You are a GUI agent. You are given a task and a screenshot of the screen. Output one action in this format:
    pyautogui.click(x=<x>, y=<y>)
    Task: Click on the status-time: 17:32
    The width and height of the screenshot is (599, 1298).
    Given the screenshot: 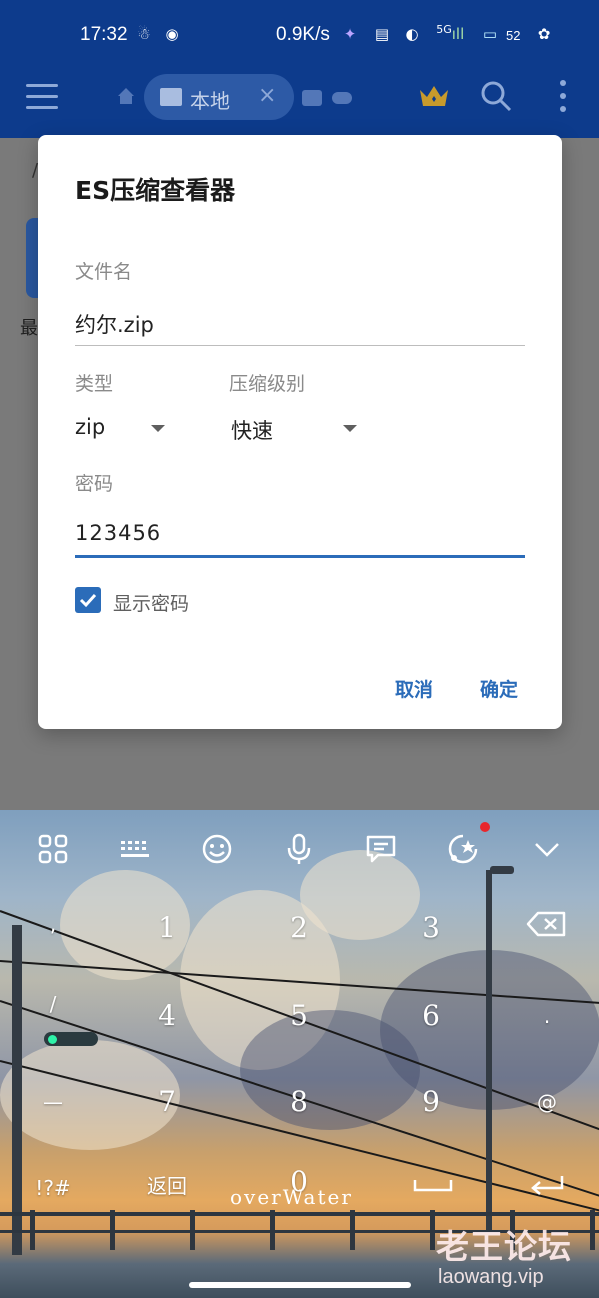 What is the action you would take?
    pyautogui.click(x=104, y=34)
    